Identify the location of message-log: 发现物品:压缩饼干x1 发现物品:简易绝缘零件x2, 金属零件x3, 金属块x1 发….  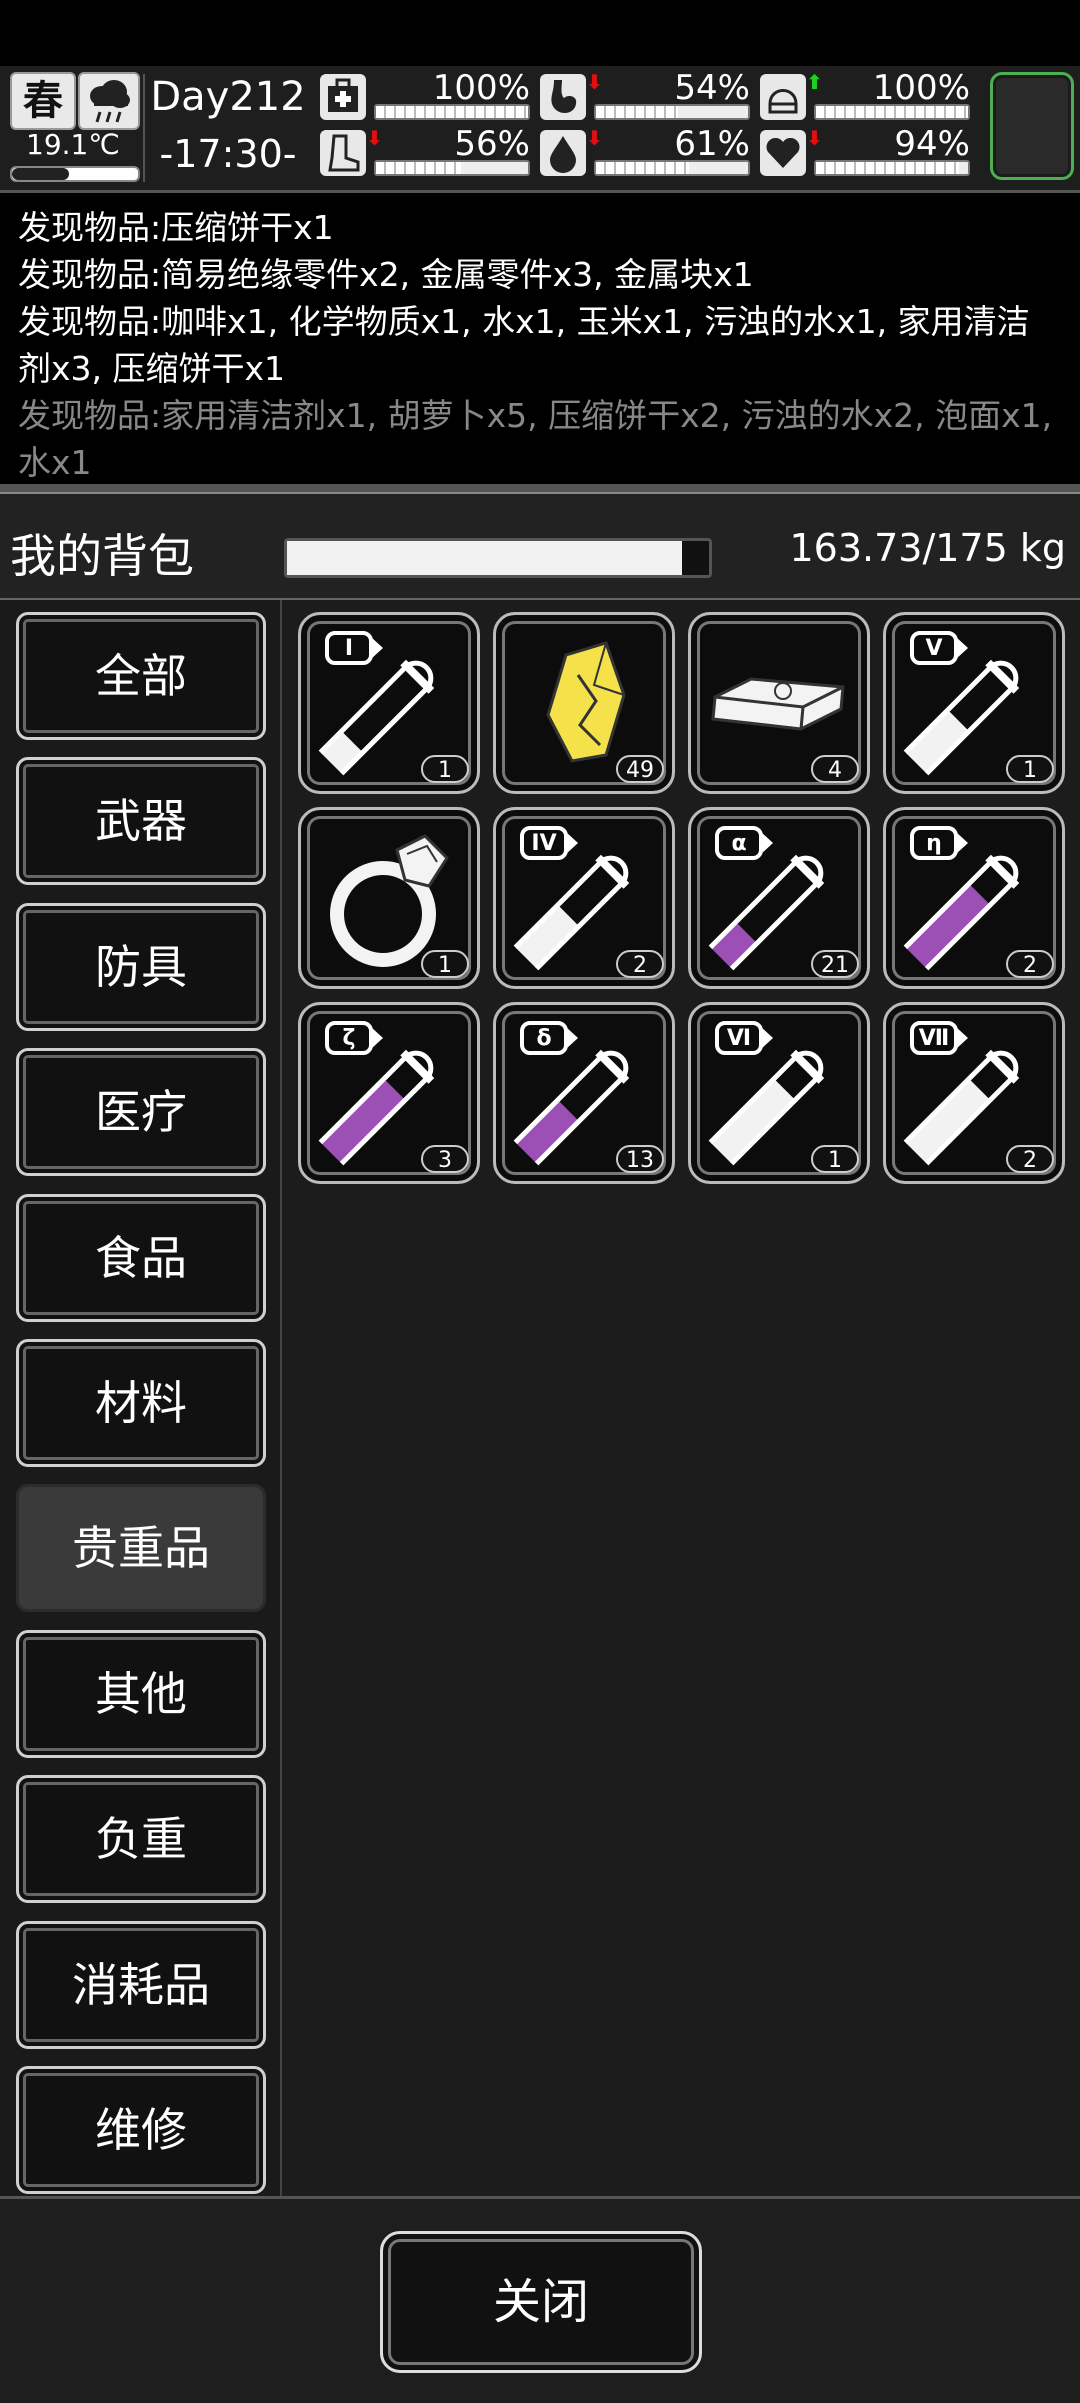
(540, 344).